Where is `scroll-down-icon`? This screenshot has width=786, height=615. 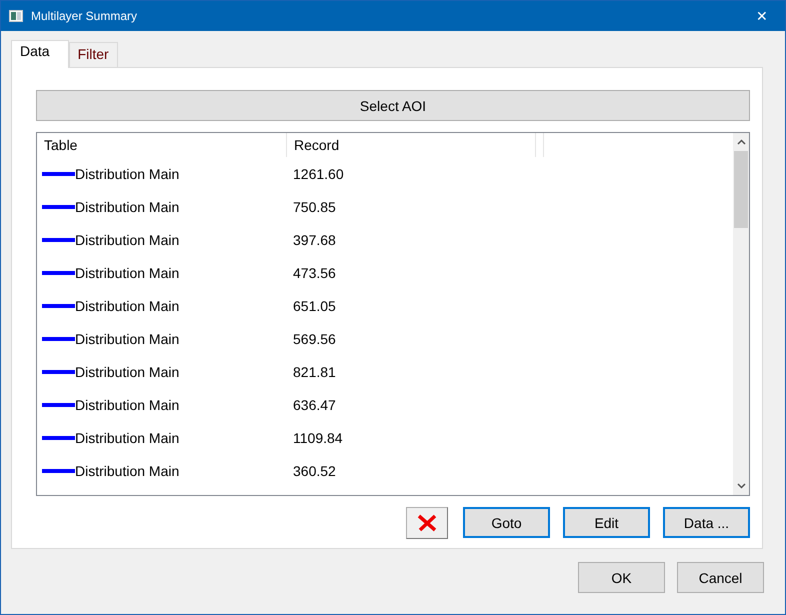 scroll-down-icon is located at coordinates (741, 486).